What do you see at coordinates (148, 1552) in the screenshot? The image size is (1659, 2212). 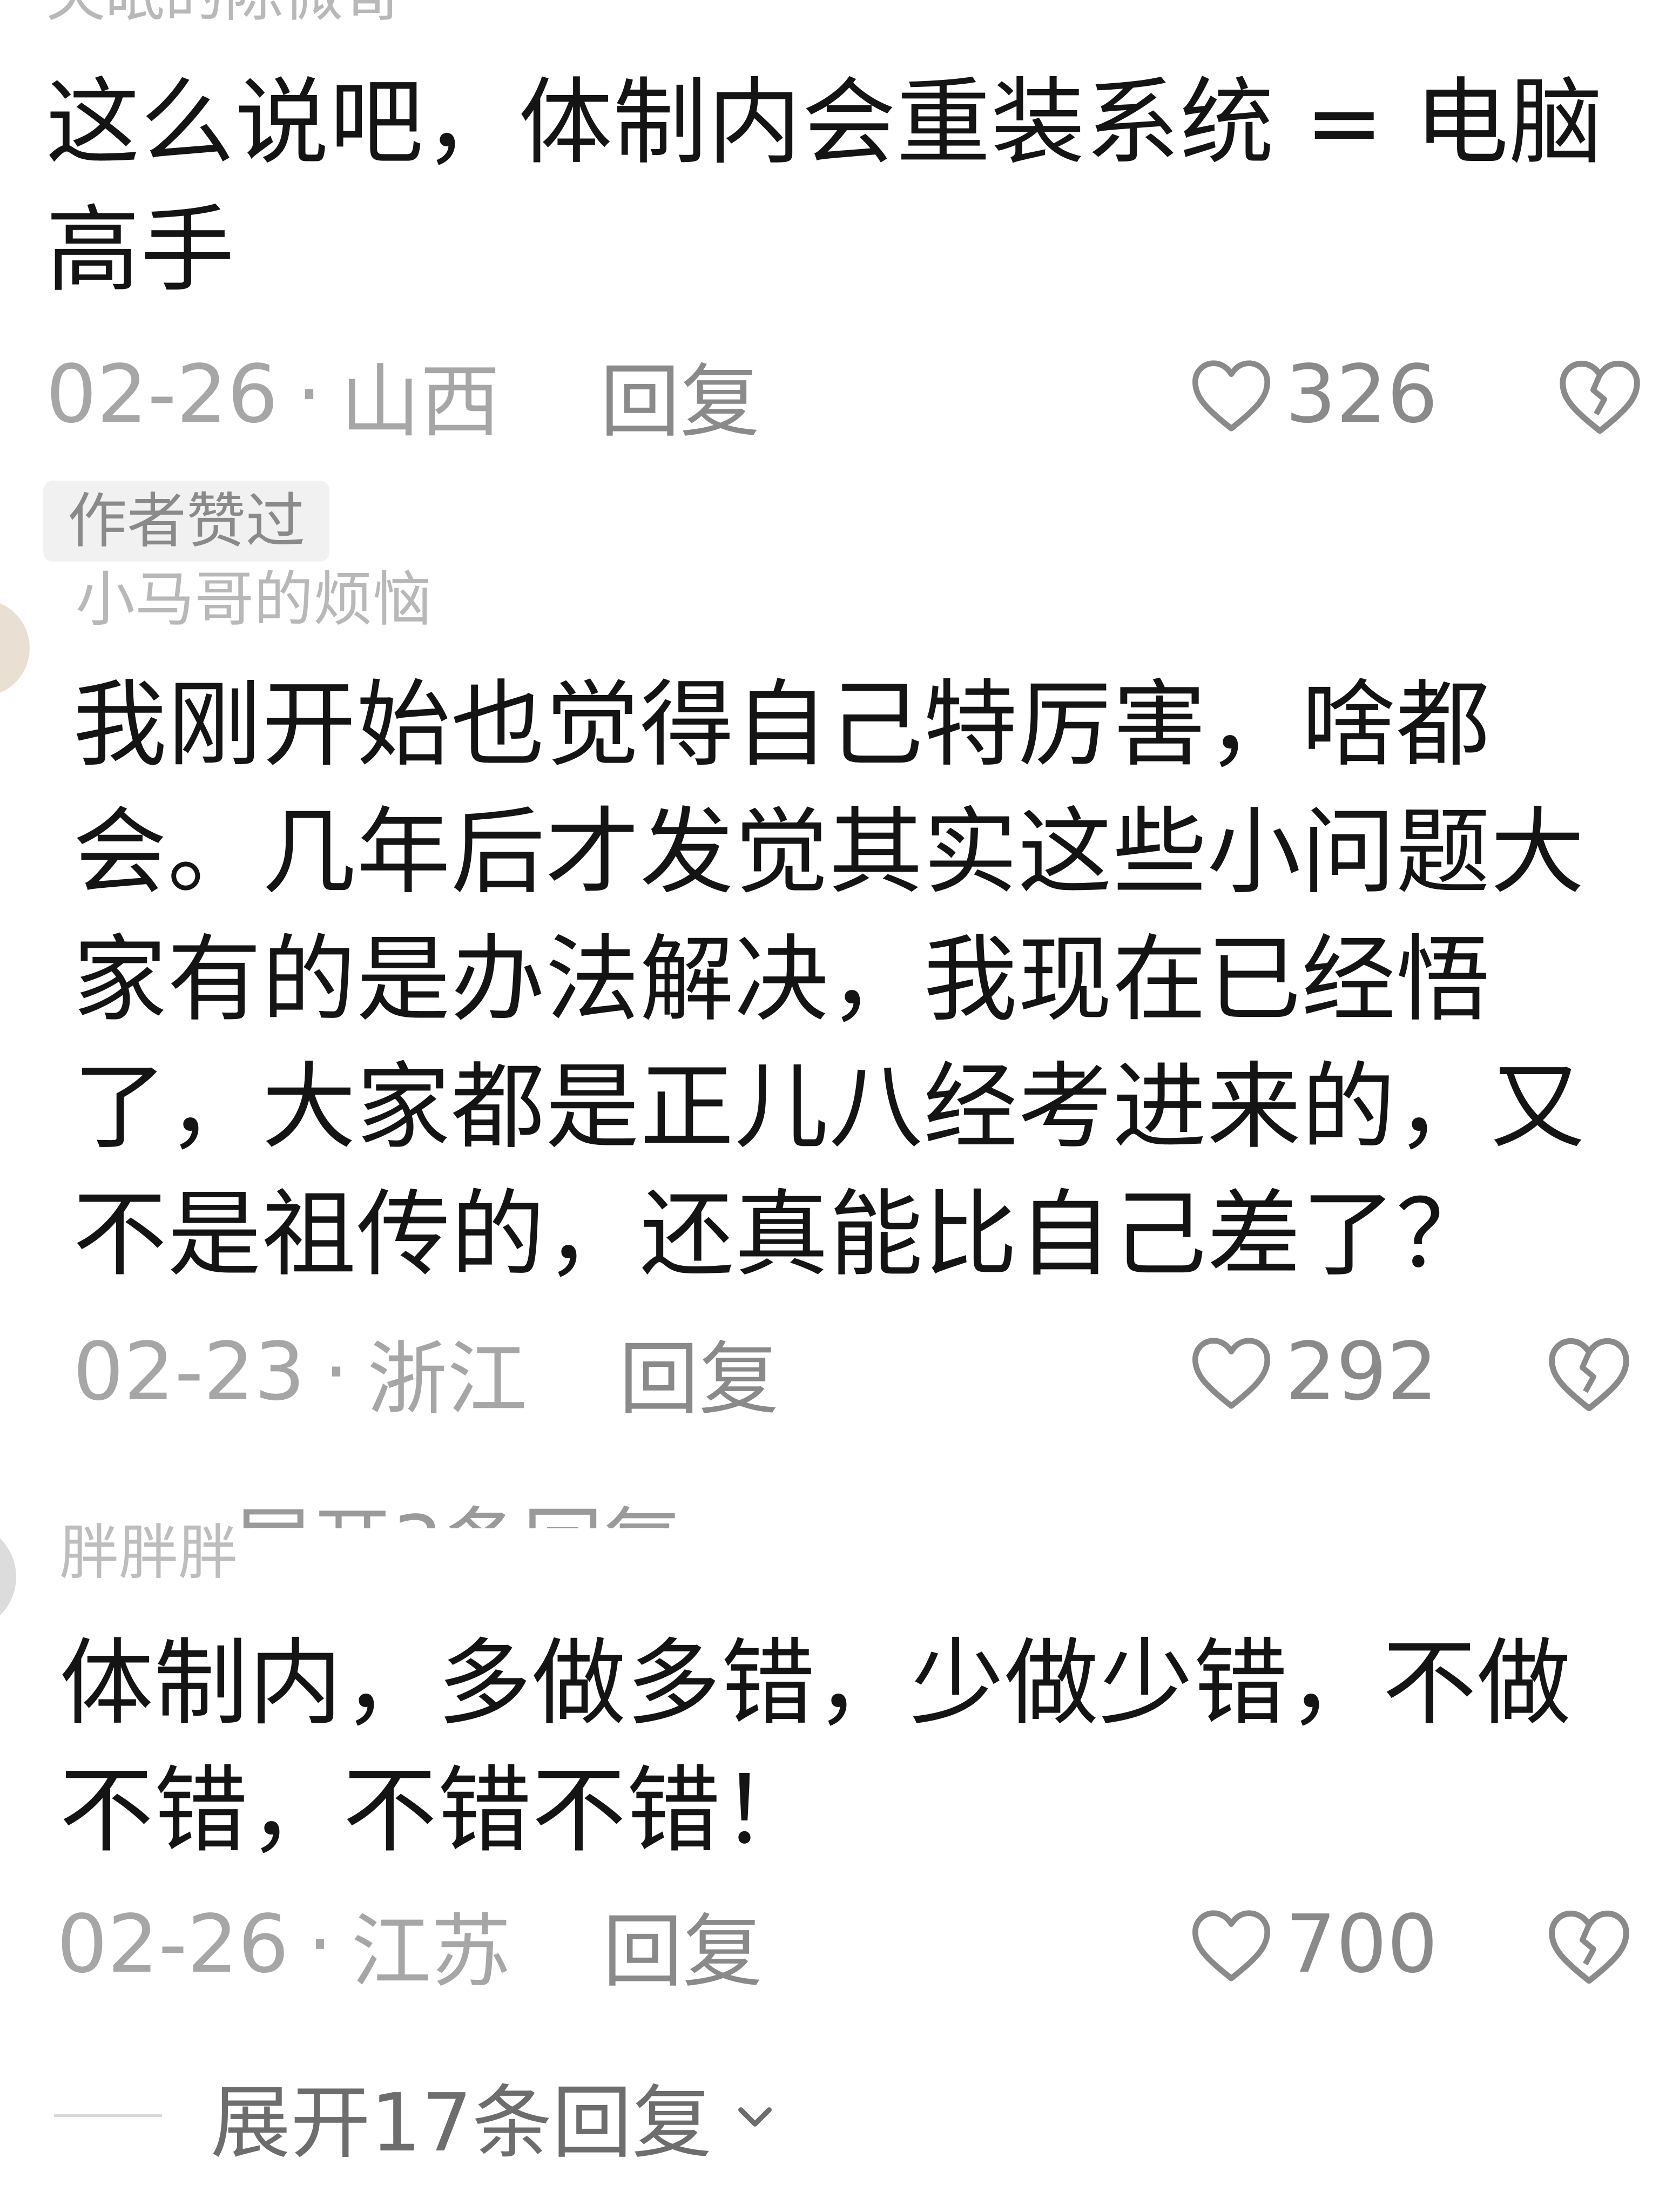 I see `comment-3-username: 胖胖胖` at bounding box center [148, 1552].